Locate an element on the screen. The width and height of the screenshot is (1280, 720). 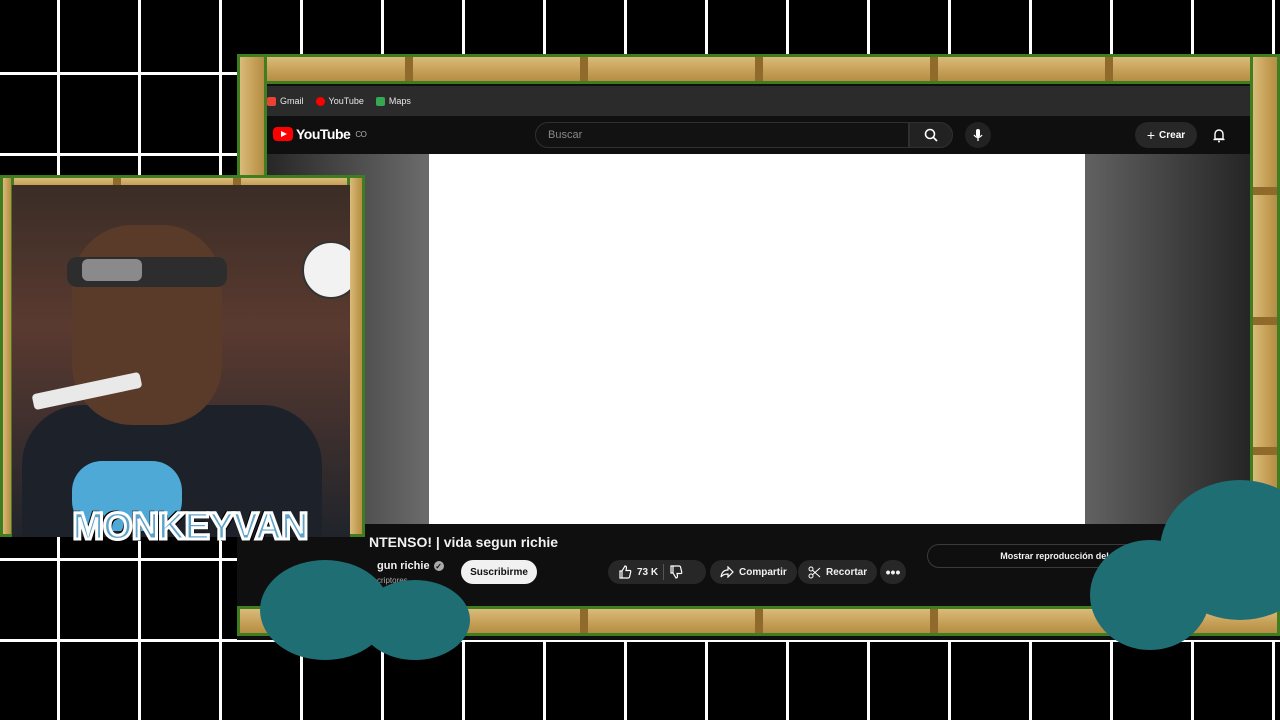
search-button is located at coordinates (931, 135).